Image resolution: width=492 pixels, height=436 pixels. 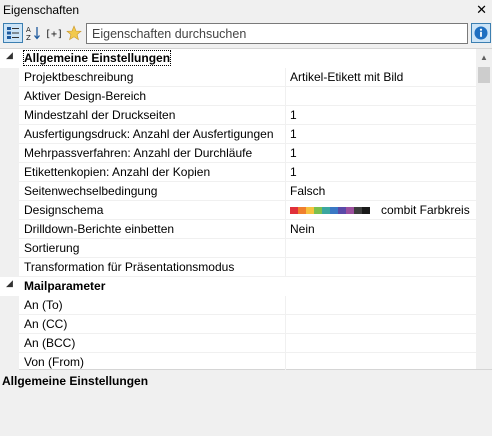 I want to click on property-row: Sortierung, so click(x=238, y=248).